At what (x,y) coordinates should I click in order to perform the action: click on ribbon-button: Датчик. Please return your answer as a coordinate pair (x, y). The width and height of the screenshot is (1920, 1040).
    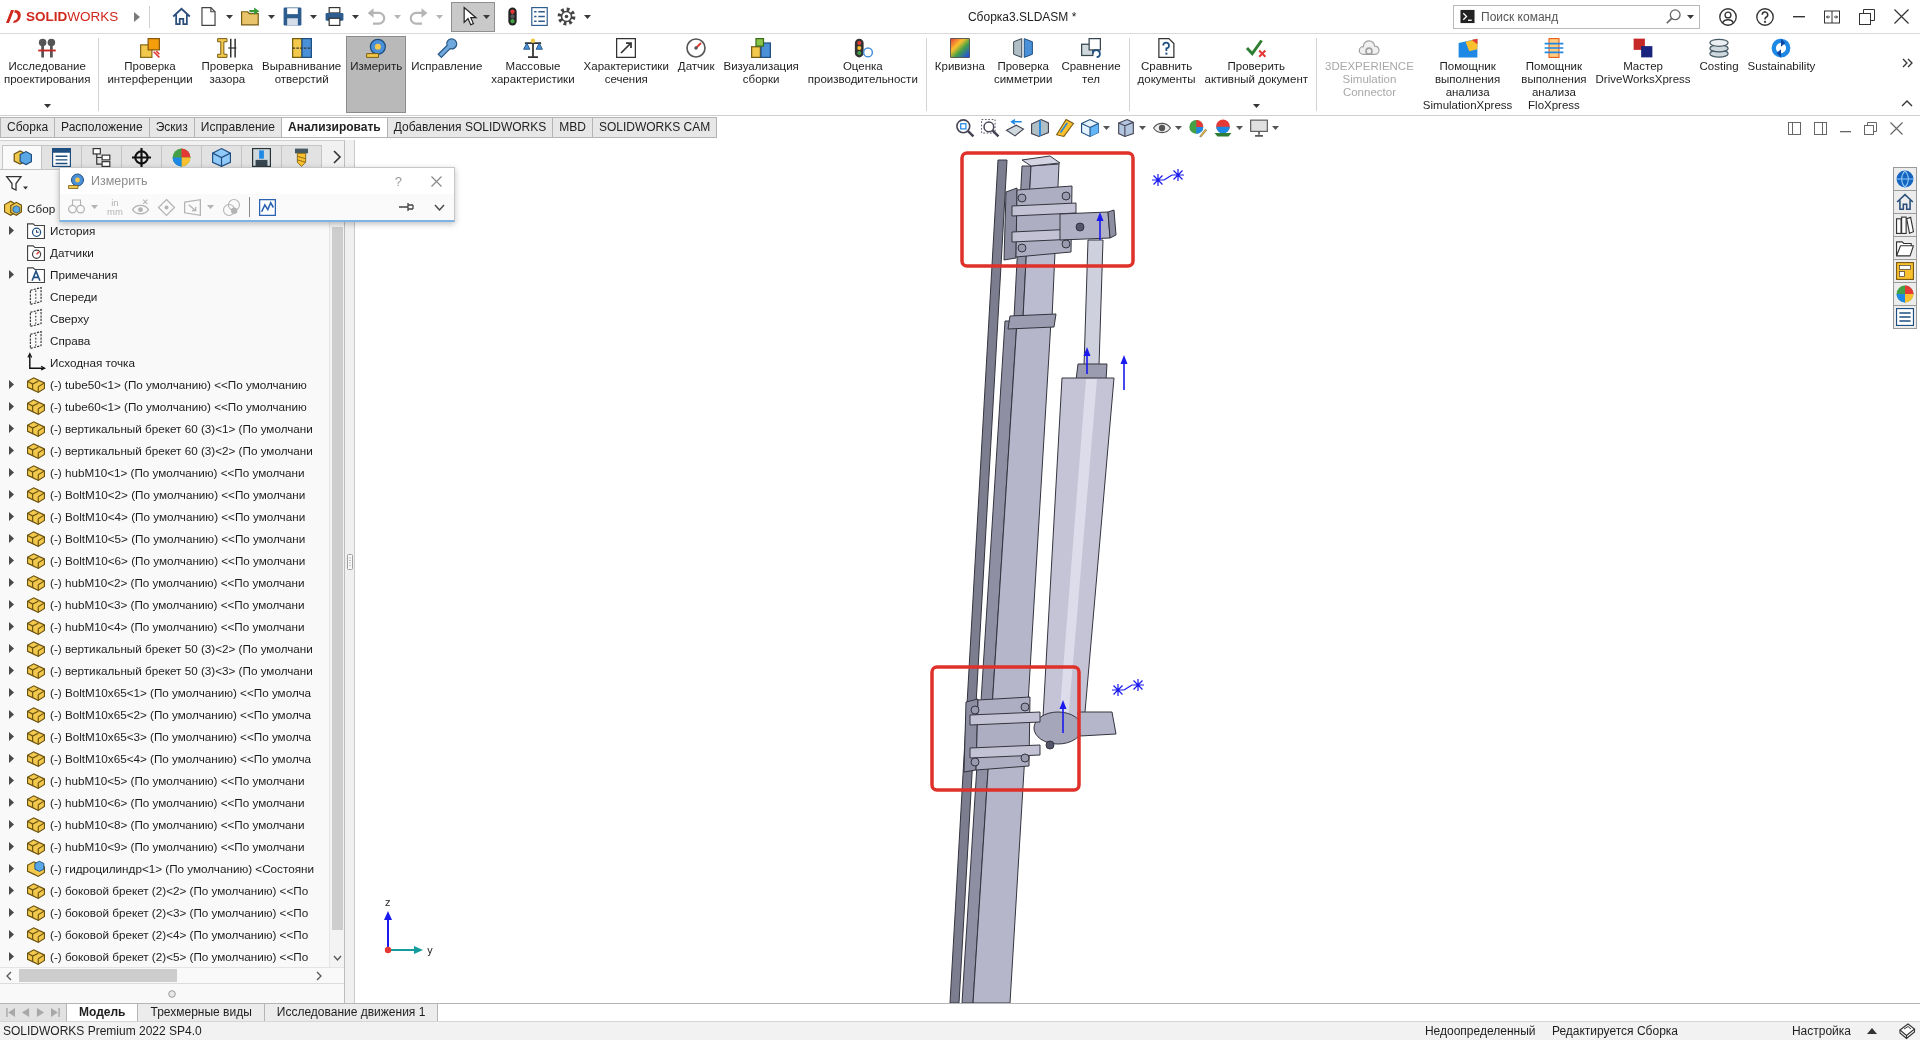
    Looking at the image, I should click on (696, 74).